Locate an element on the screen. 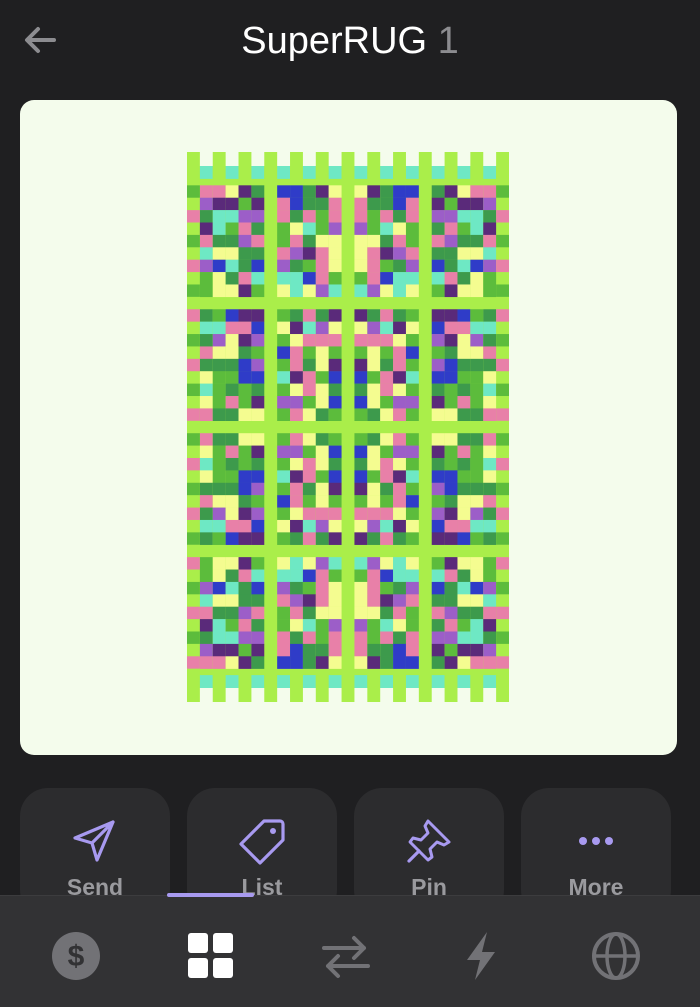 The image size is (700, 1007). dollar-icon: $ is located at coordinates (76, 956).